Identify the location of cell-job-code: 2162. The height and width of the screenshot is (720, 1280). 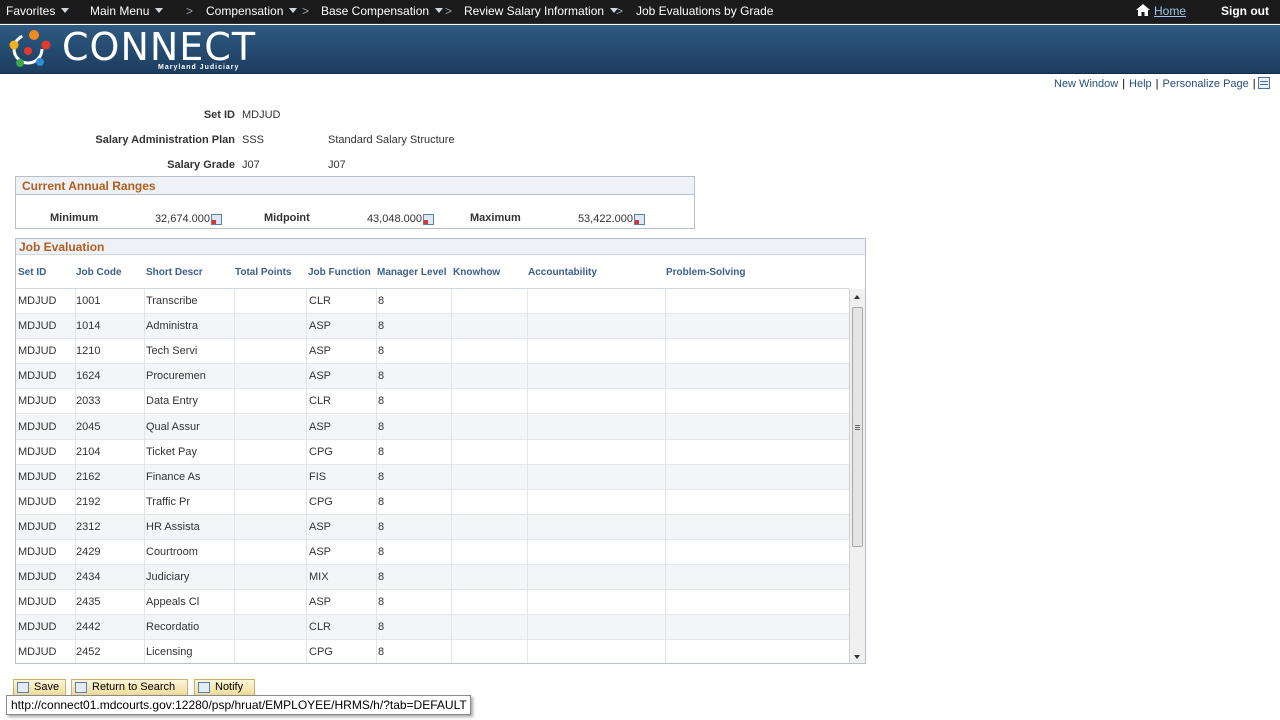
(88, 476).